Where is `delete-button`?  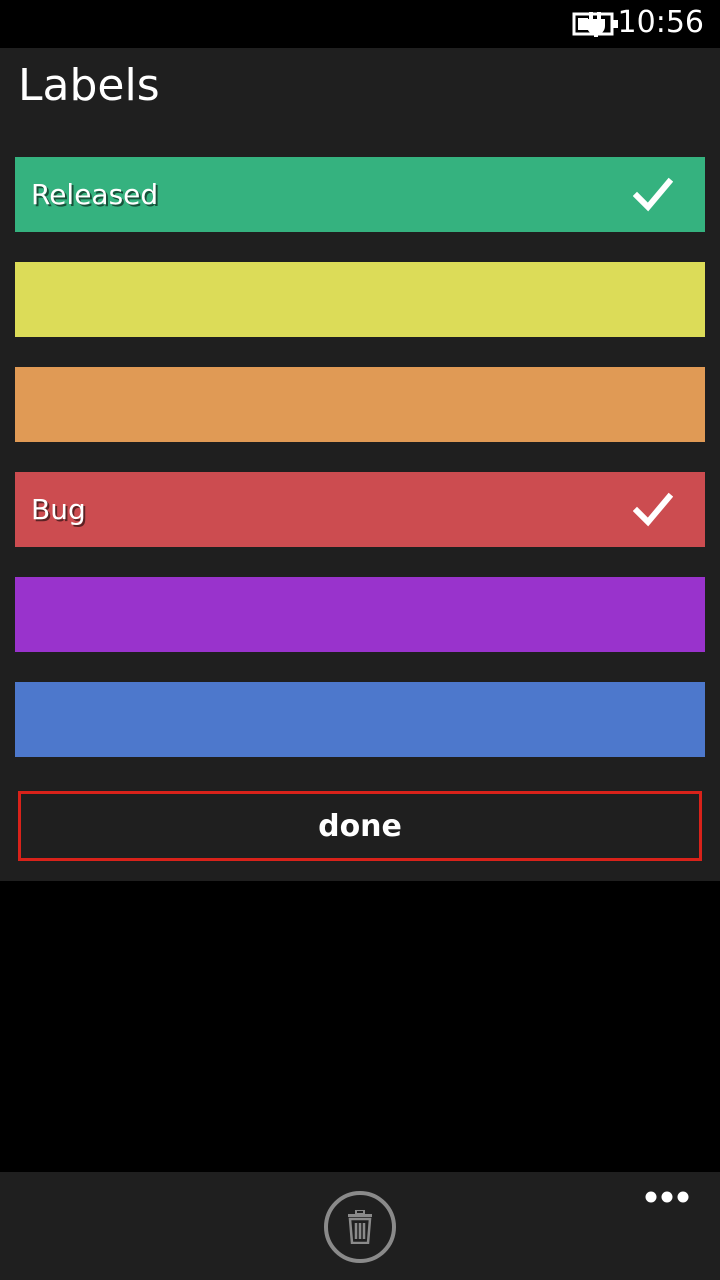 delete-button is located at coordinates (360, 1227).